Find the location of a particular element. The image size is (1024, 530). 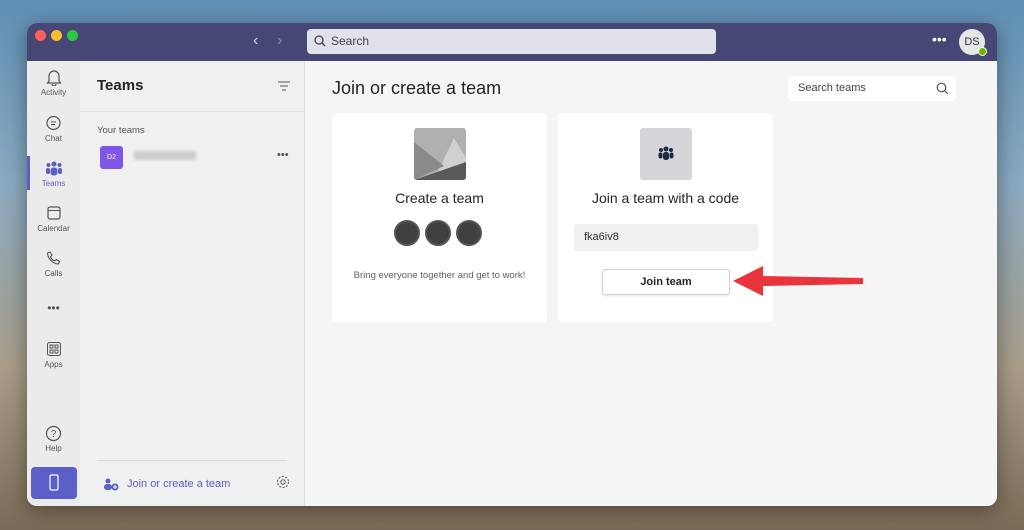

title-bar: ‹ › Search ••• DS is located at coordinates (512, 42).